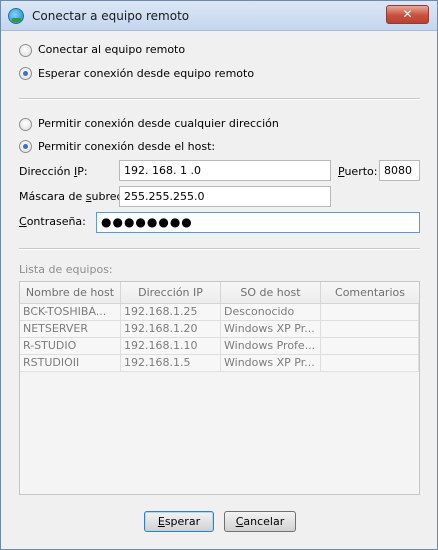 This screenshot has height=550, width=438. Describe the element at coordinates (111, 16) in the screenshot. I see `window-title: Conectar a equipo remoto` at that location.